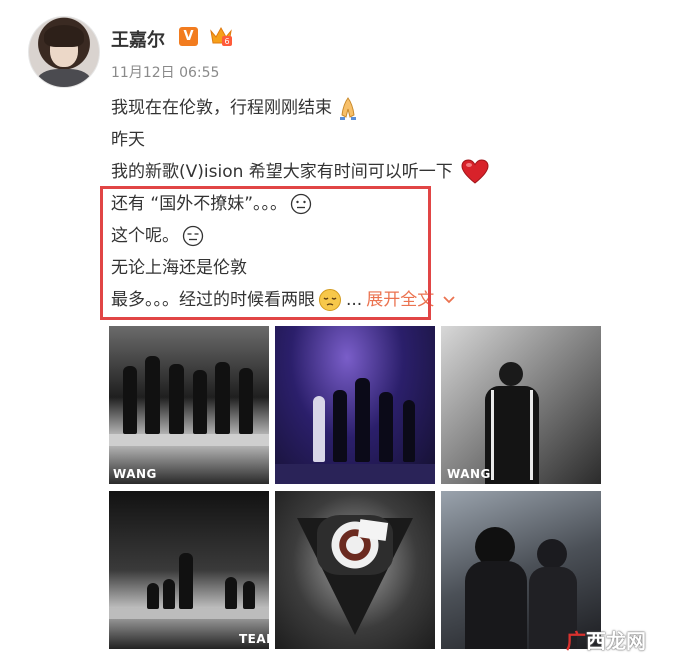 The height and width of the screenshot is (668, 700). I want to click on vip-crown-icon: 6, so click(221, 36).